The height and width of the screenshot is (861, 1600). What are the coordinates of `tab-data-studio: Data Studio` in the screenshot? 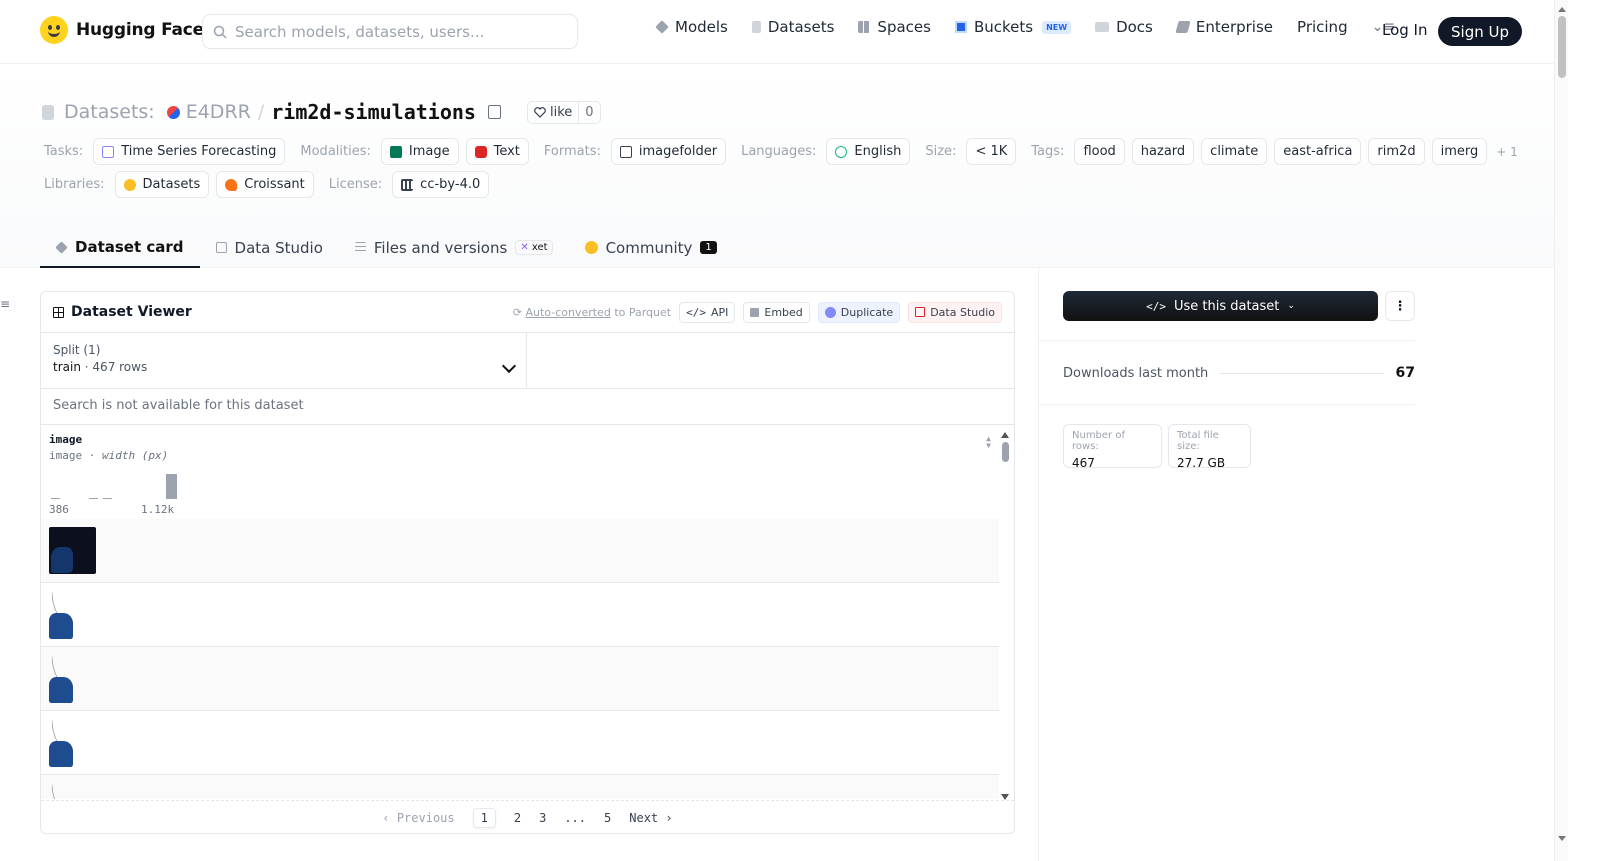 It's located at (269, 247).